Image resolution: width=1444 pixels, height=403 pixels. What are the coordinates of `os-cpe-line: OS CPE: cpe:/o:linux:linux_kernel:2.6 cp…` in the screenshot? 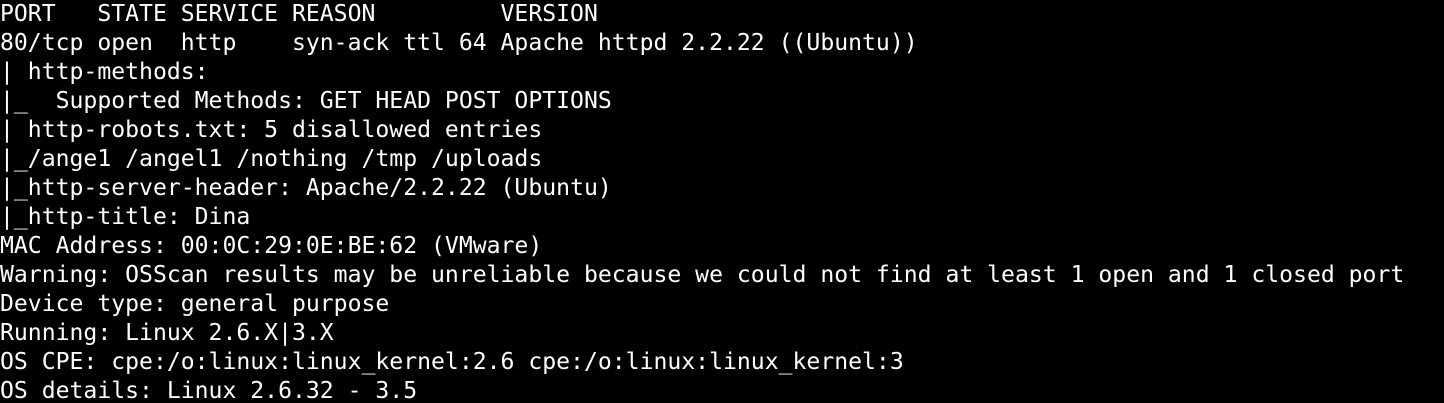 It's located at (452, 362).